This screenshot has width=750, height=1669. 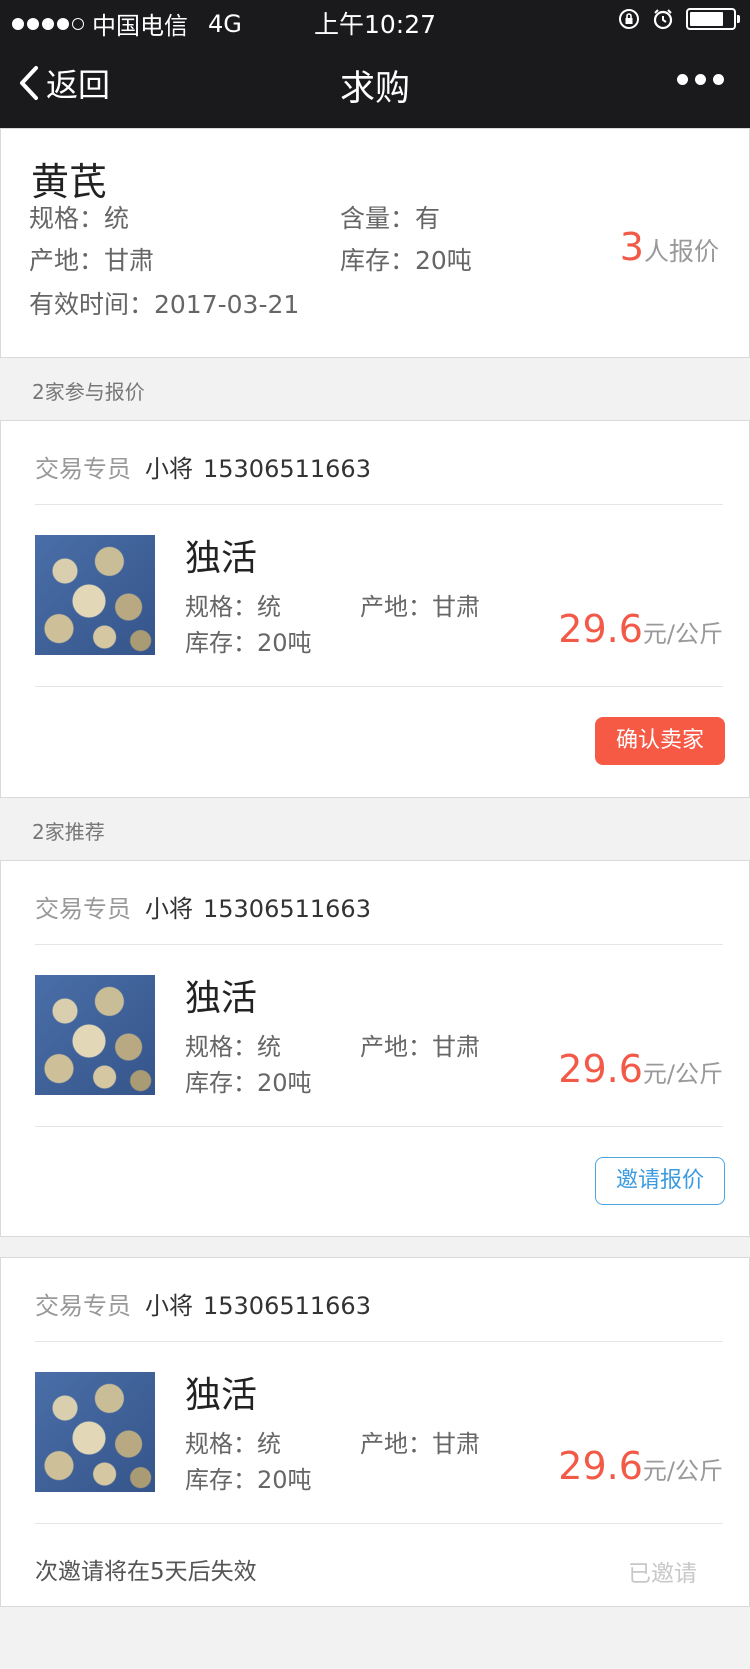 What do you see at coordinates (164, 304) in the screenshot?
I see `summary-valid-time: 有效时间：2017-03-21` at bounding box center [164, 304].